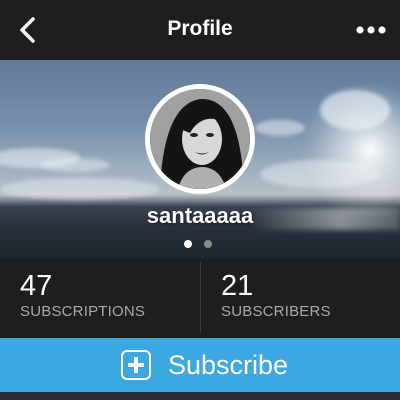 The image size is (400, 400). I want to click on subscribers-count: 21, so click(237, 286).